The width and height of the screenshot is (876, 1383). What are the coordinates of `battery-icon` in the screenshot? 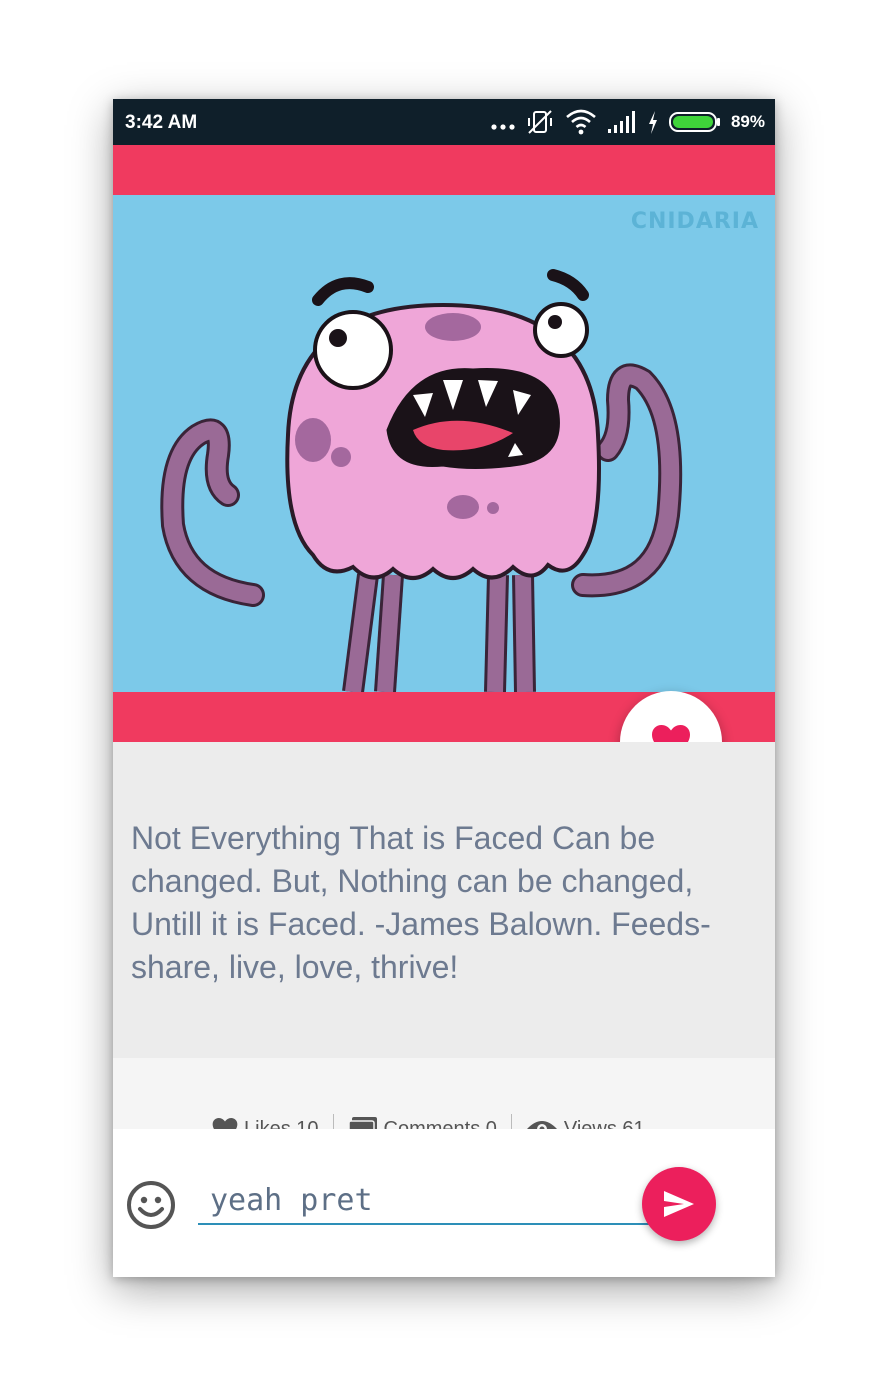 It's located at (694, 122).